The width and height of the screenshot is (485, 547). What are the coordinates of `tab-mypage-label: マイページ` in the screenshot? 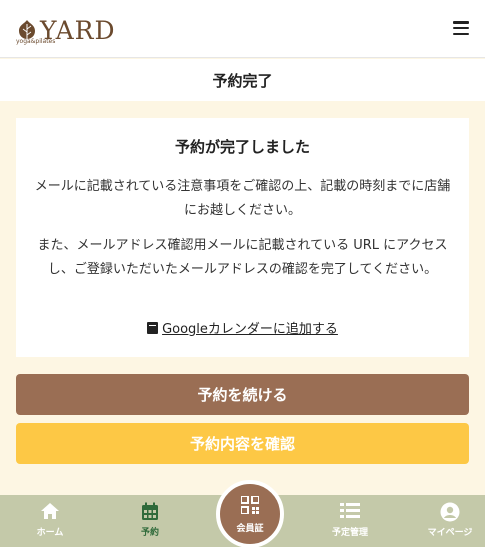 It's located at (450, 533).